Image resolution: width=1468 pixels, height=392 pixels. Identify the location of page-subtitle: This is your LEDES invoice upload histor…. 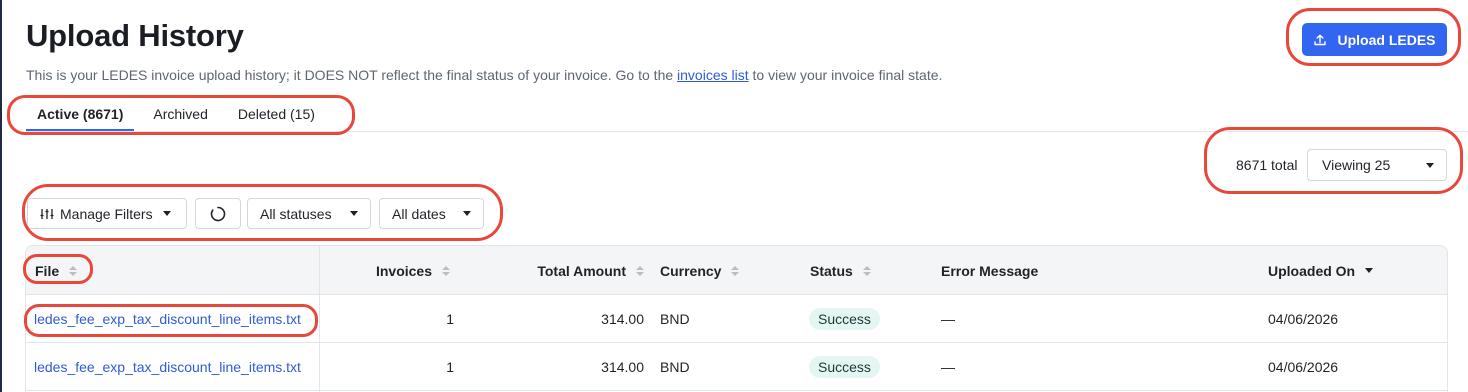
(484, 75).